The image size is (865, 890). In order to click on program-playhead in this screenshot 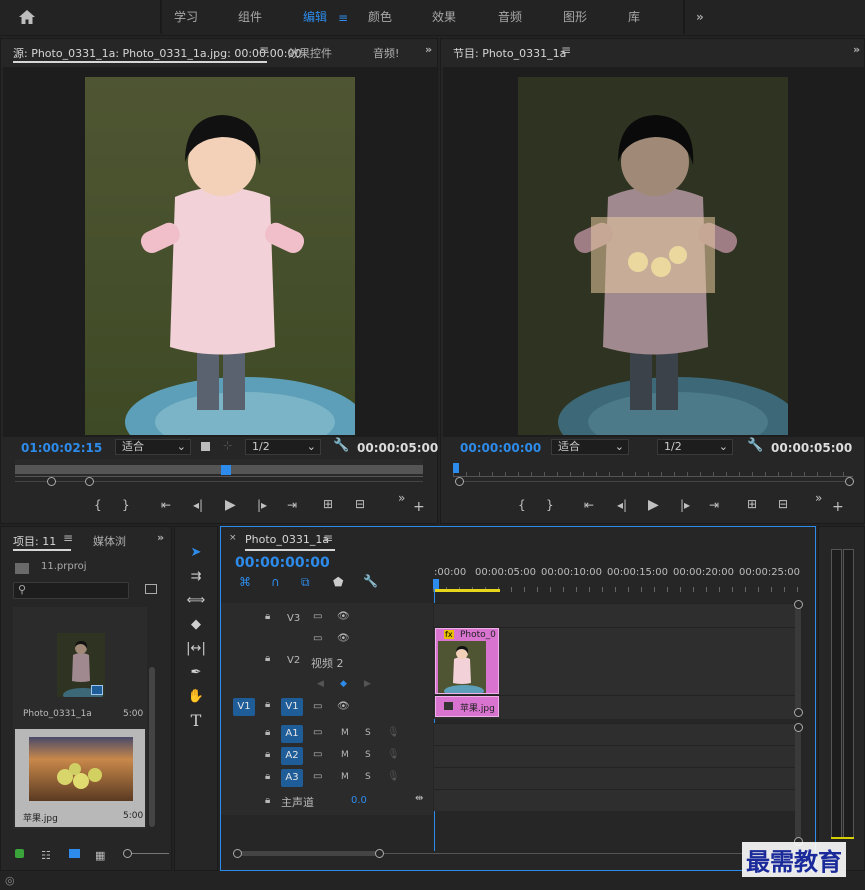, I will do `click(456, 468)`.